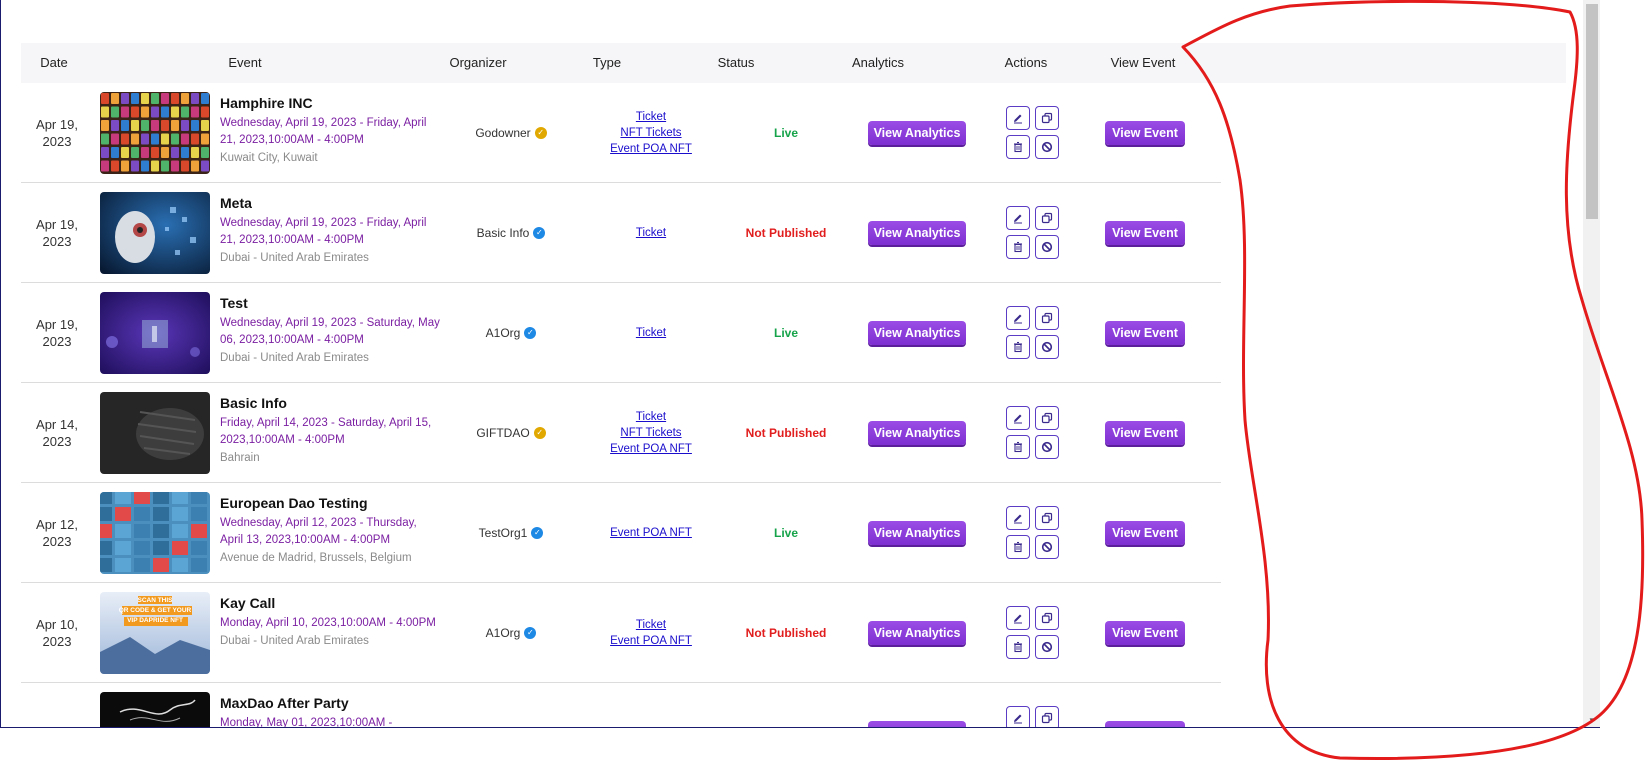 The width and height of the screenshot is (1645, 765). What do you see at coordinates (330, 203) in the screenshot?
I see `event-title: Meta` at bounding box center [330, 203].